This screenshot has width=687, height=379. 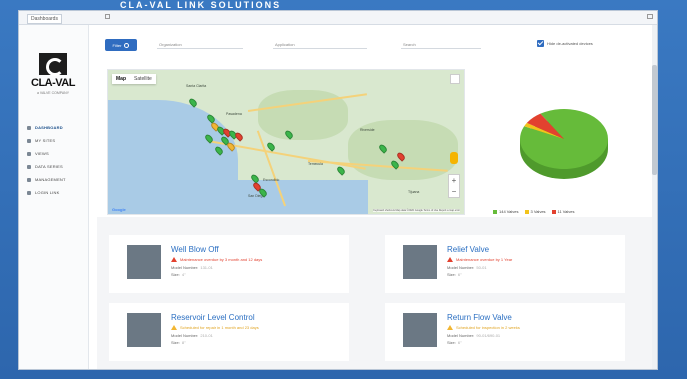 I want to click on pie-slices, so click(x=564, y=139).